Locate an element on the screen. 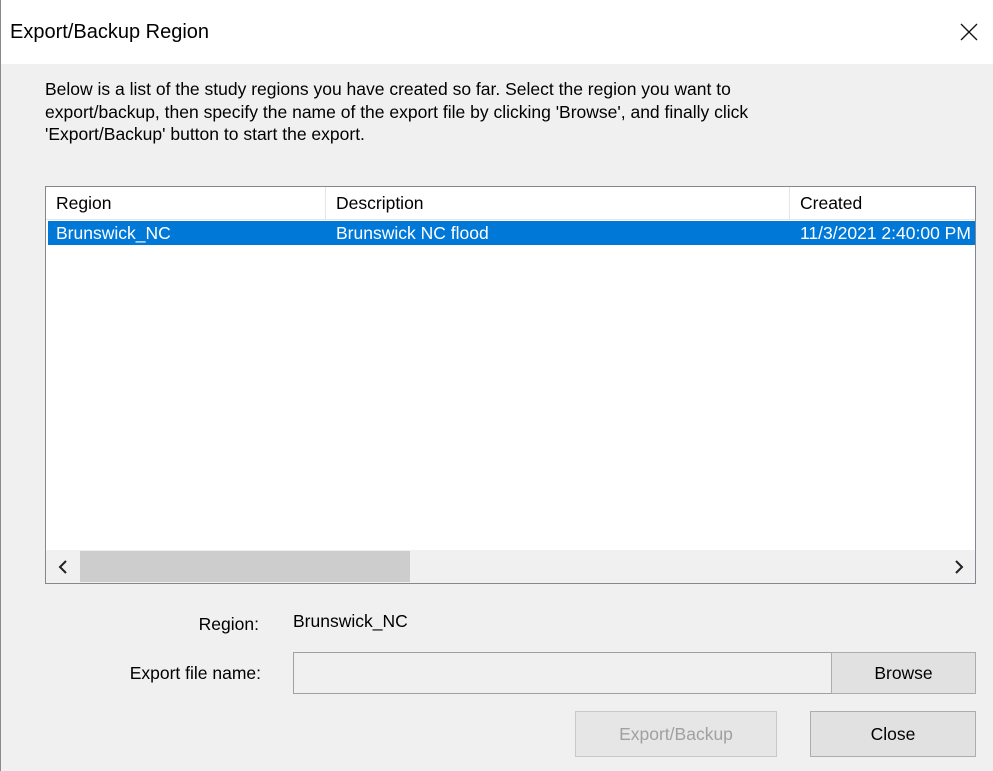  horizontal-scrollbar is located at coordinates (510, 566).